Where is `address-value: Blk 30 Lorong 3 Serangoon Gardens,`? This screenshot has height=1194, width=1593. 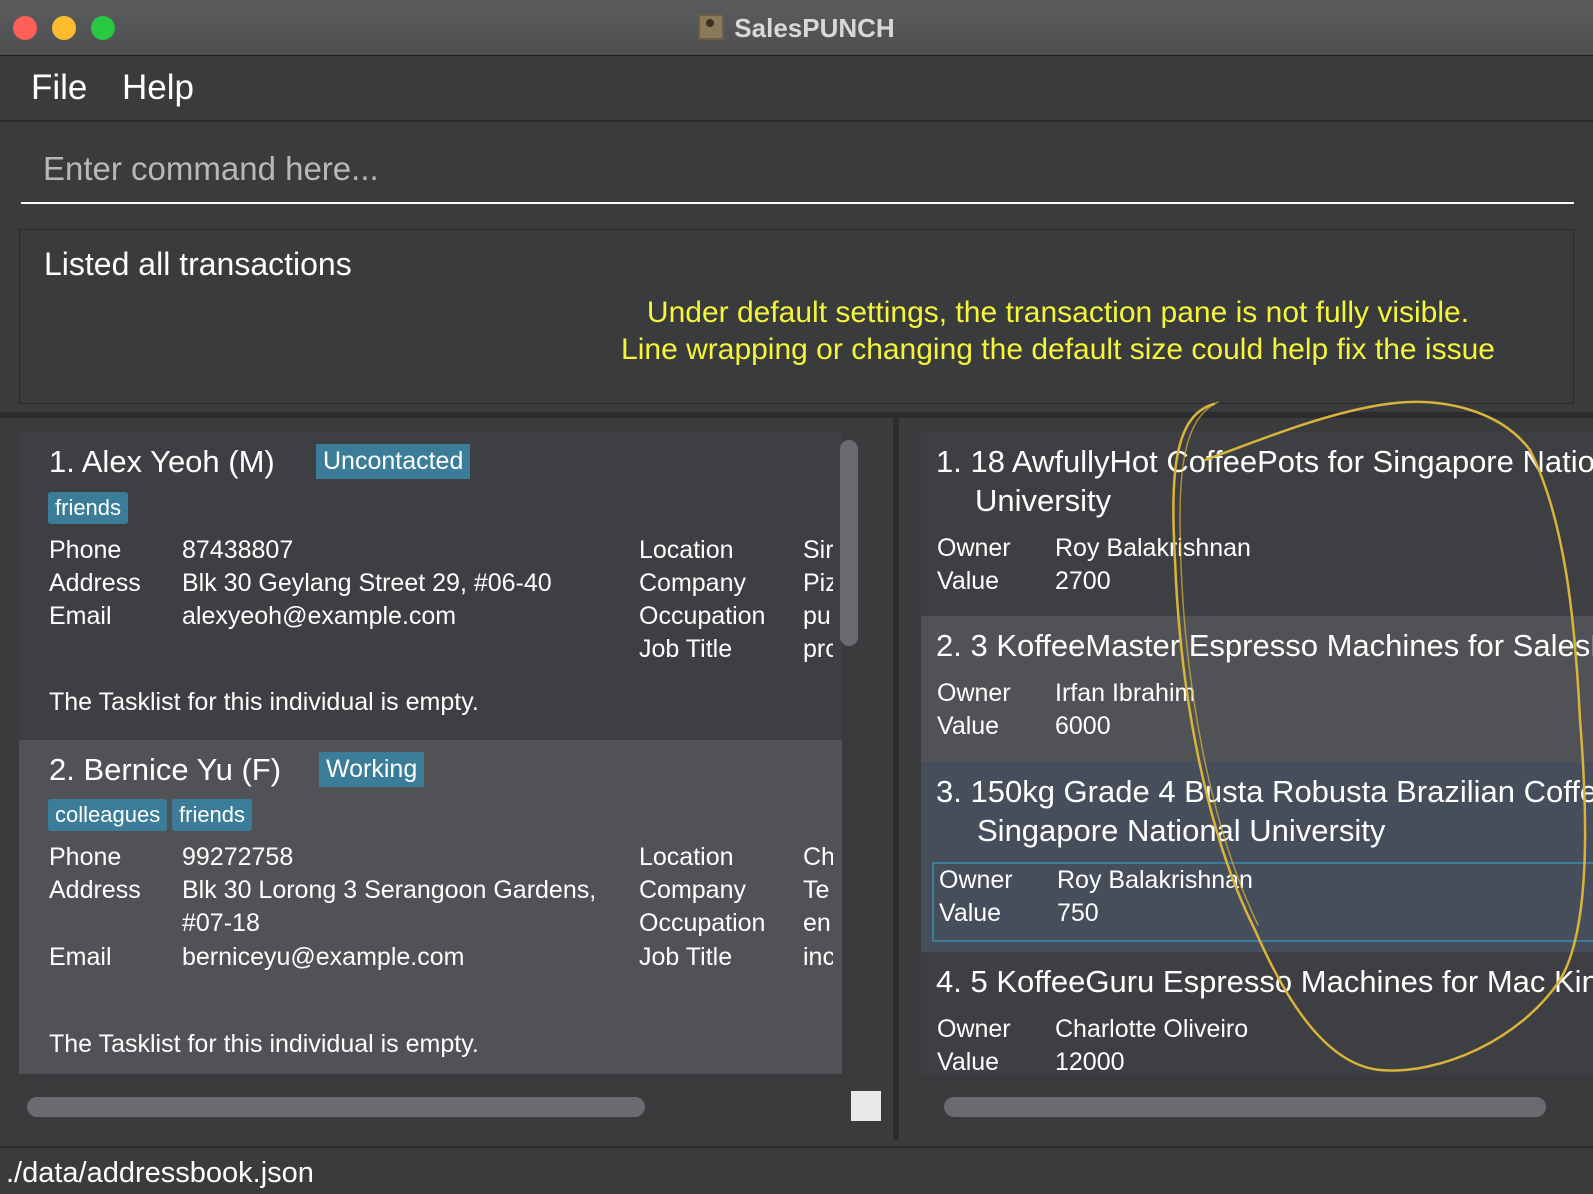 address-value: Blk 30 Lorong 3 Serangoon Gardens, is located at coordinates (389, 890).